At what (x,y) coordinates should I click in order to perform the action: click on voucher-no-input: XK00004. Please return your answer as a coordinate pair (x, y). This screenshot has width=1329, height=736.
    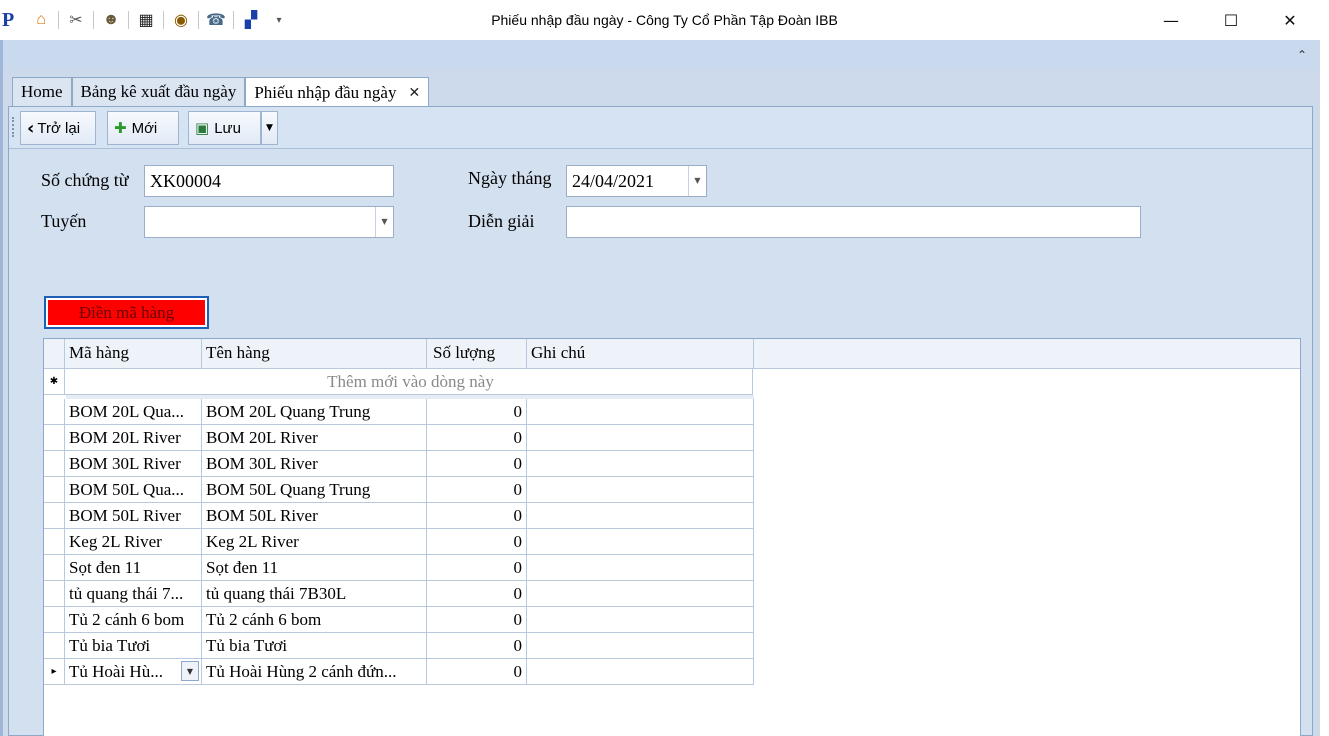
    Looking at the image, I should click on (269, 181).